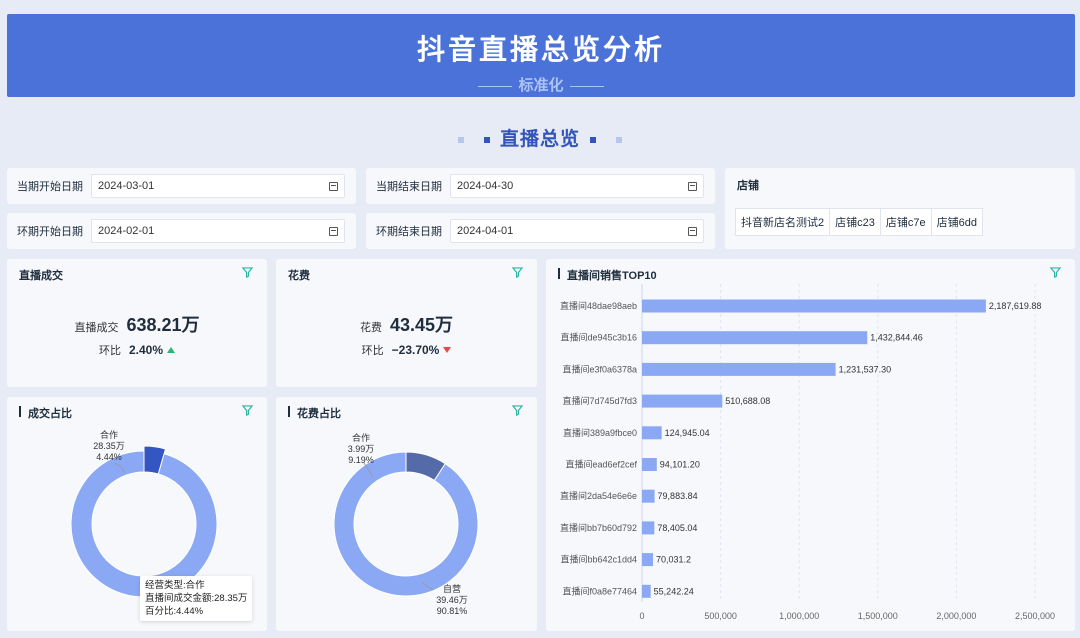  Describe the element at coordinates (174, 611) in the screenshot. I see `tooltip-line: 百分比:4.44%` at that location.